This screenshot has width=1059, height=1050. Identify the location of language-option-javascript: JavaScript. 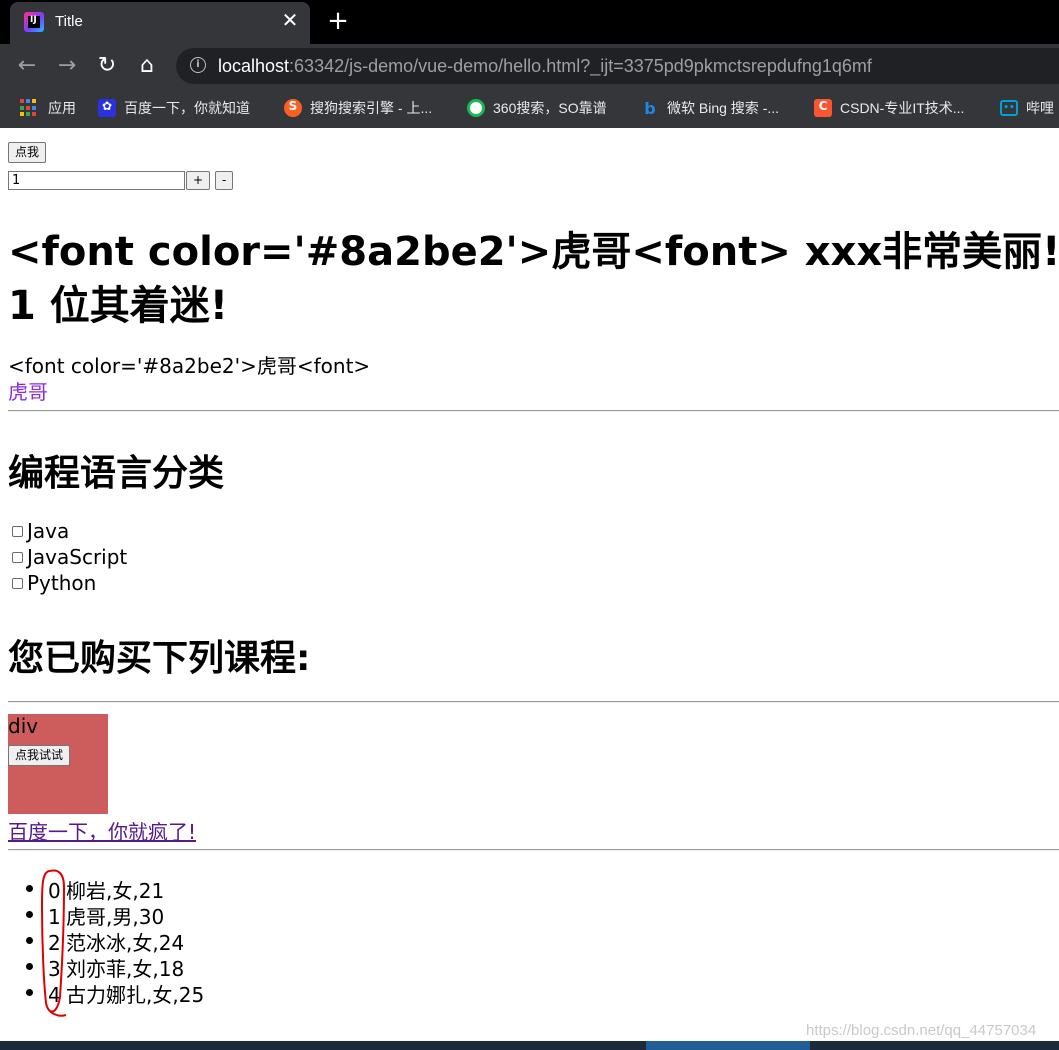
(67, 557).